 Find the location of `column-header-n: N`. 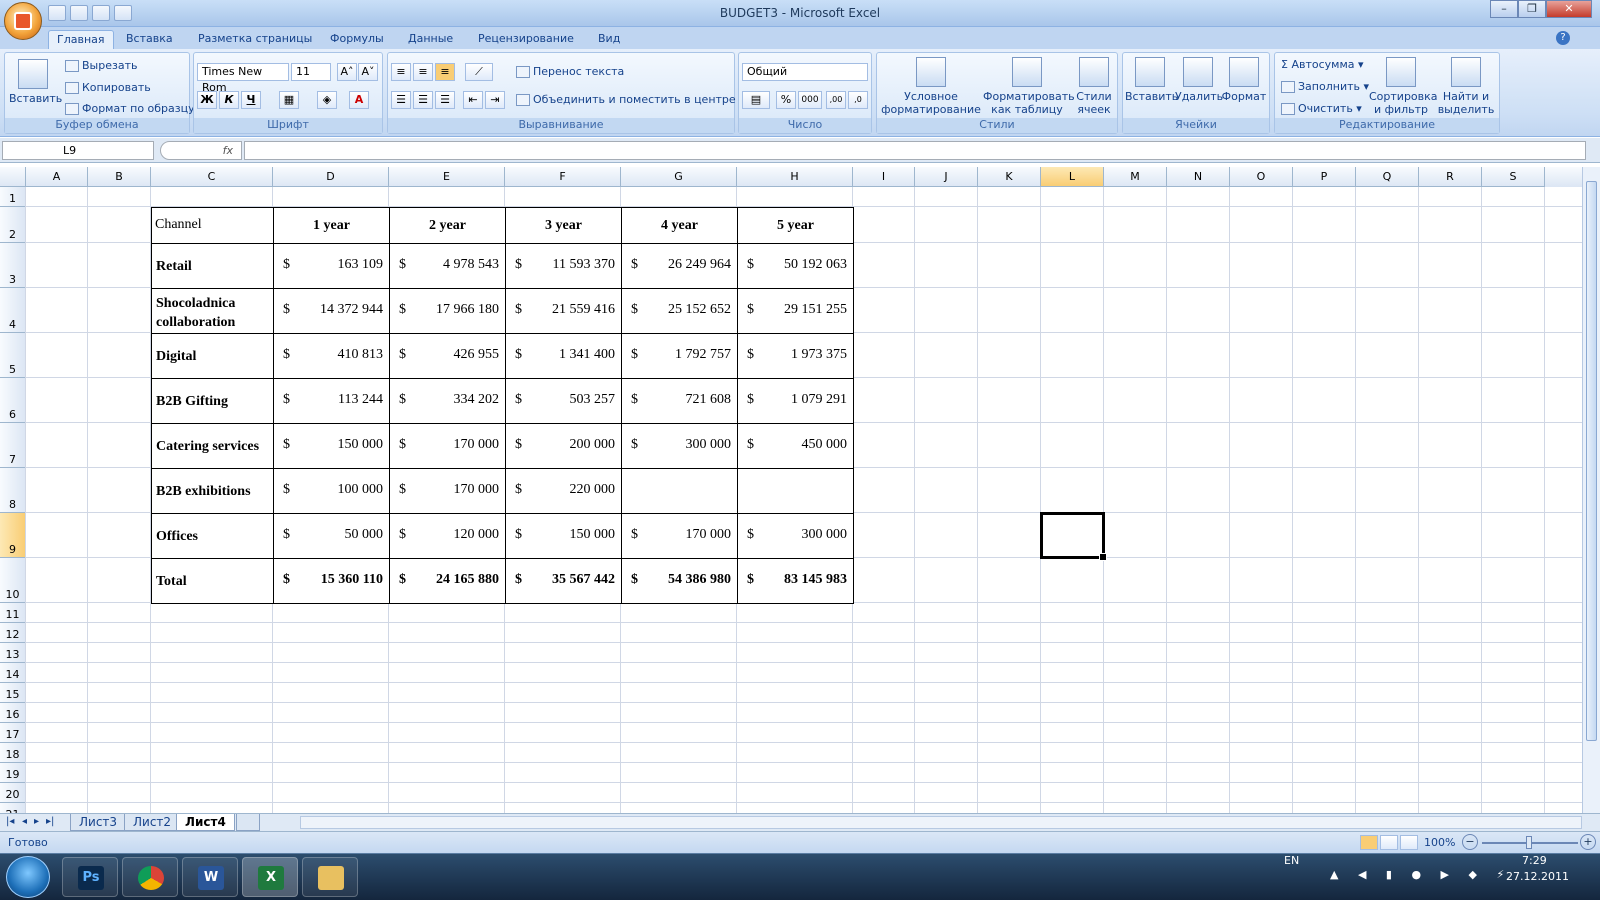

column-header-n: N is located at coordinates (1198, 177).